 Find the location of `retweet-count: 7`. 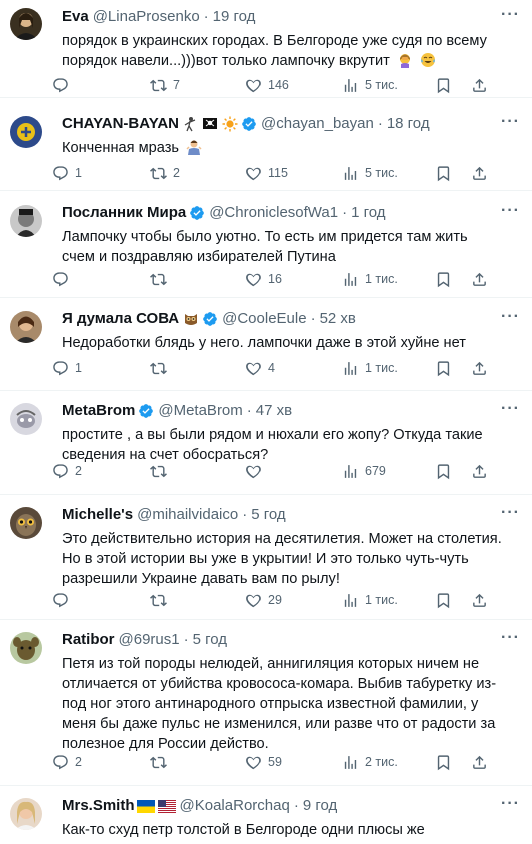

retweet-count: 7 is located at coordinates (176, 85).